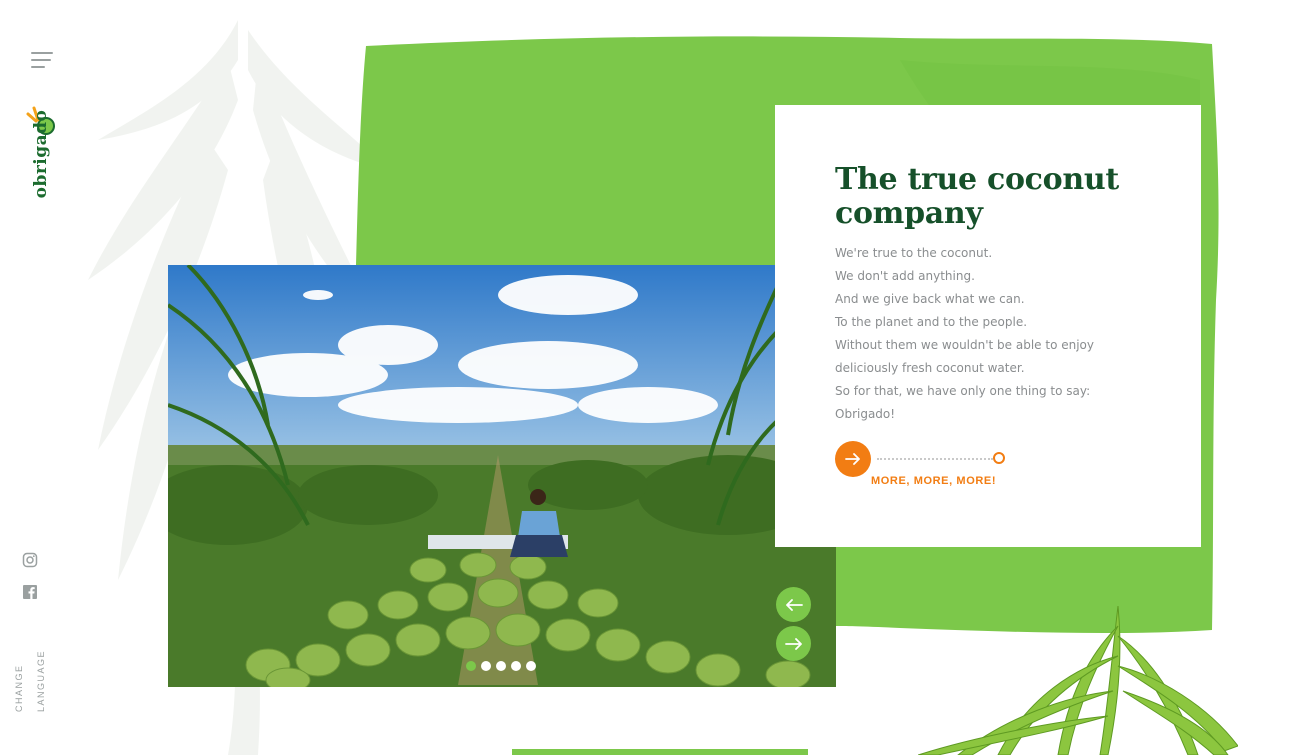 The width and height of the screenshot is (1290, 755). What do you see at coordinates (660, 752) in the screenshot?
I see `next-section-tab` at bounding box center [660, 752].